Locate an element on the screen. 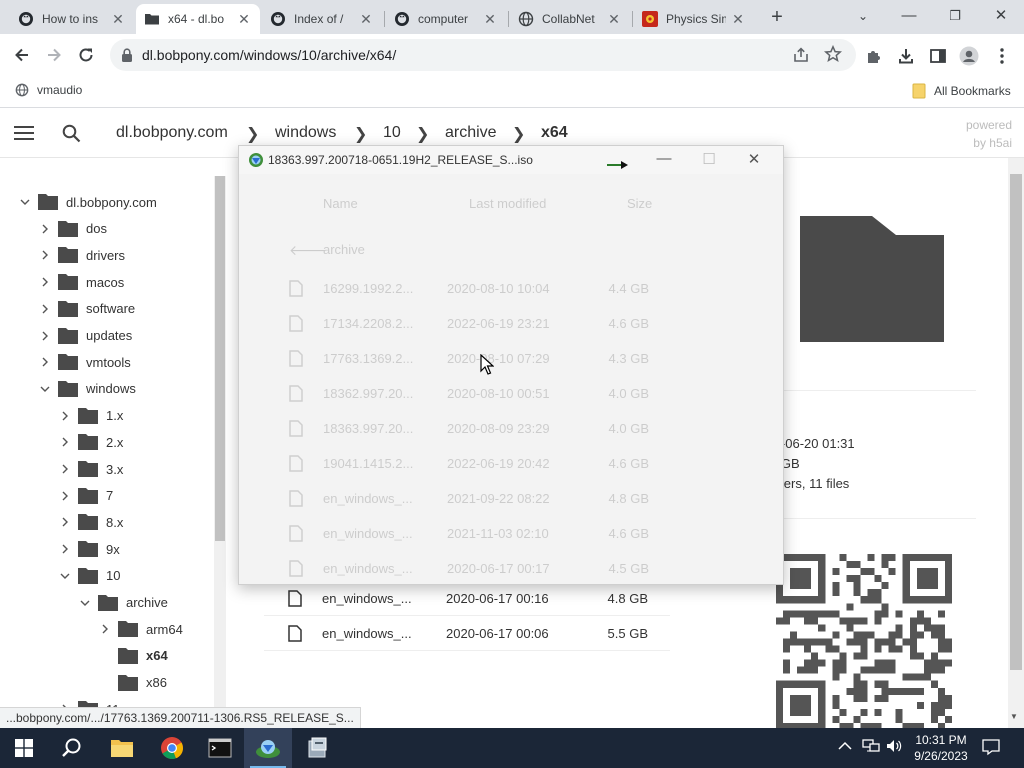 The height and width of the screenshot is (768, 1024). sidebar-scrollbar-thumb is located at coordinates (220, 358).